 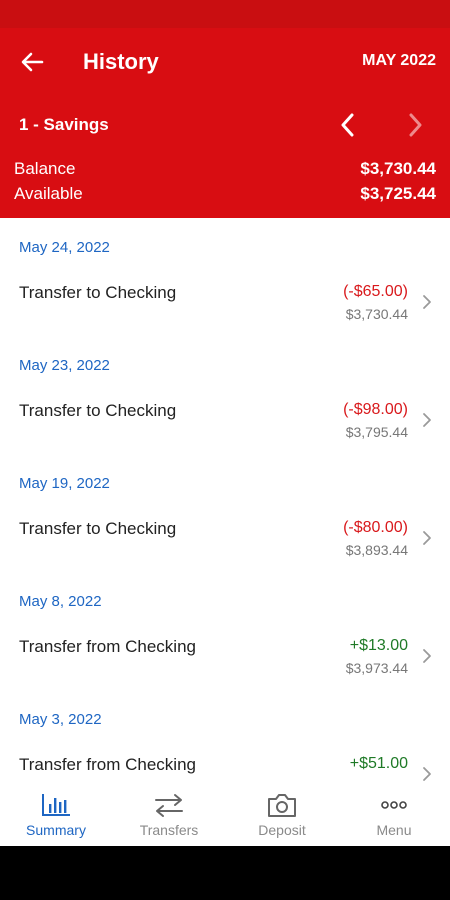 I want to click on transaction-balance: $3,730.44, so click(x=376, y=314).